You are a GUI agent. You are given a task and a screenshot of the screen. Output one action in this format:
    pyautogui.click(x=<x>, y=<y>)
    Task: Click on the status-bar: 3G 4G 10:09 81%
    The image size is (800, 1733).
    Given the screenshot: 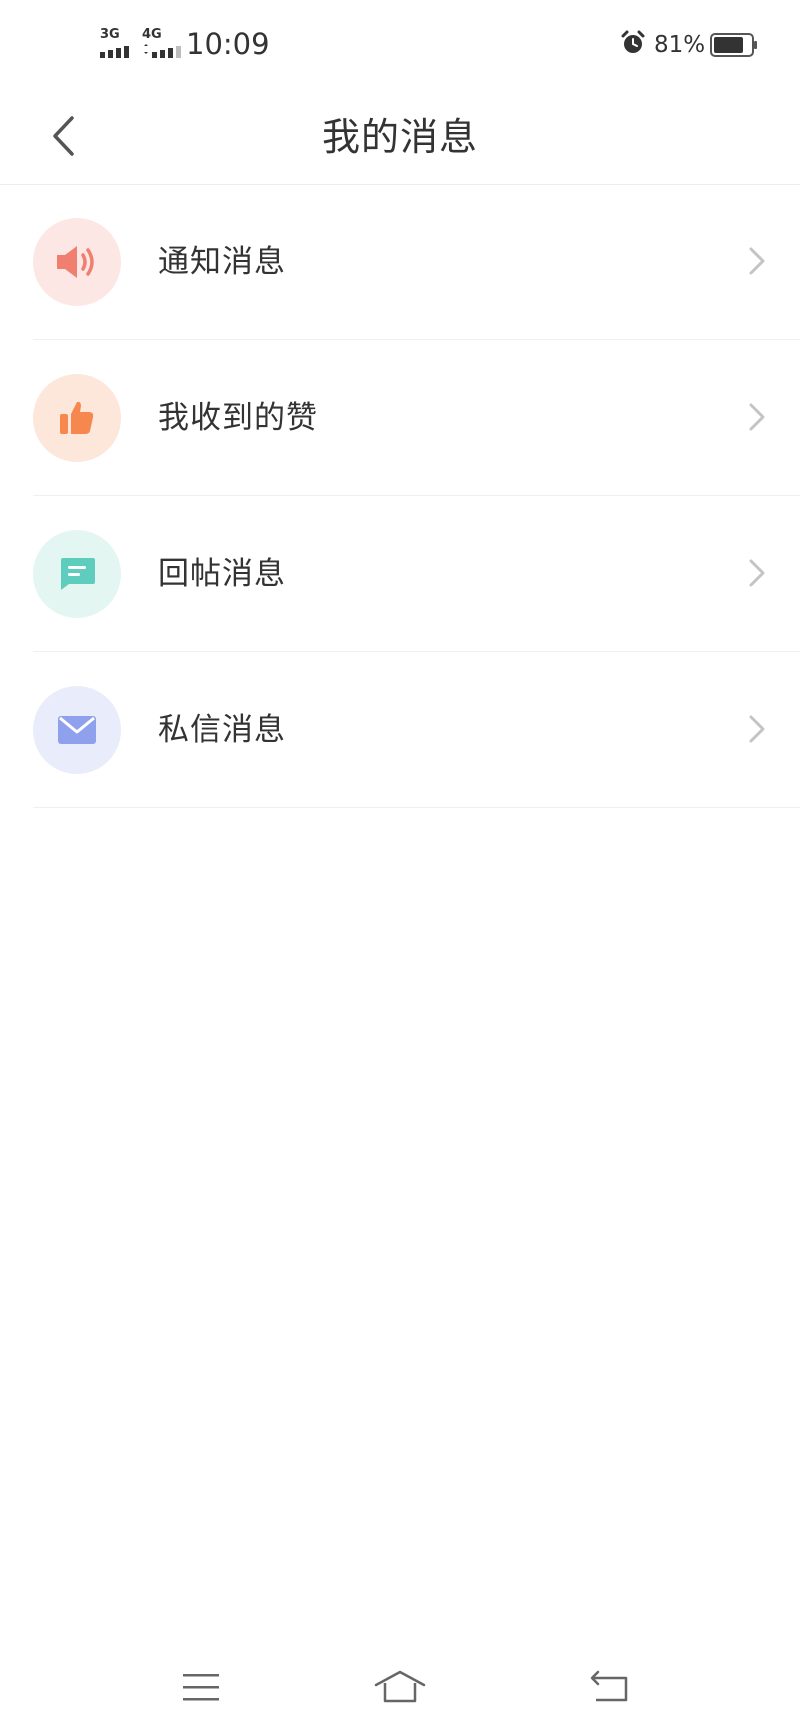 What is the action you would take?
    pyautogui.click(x=400, y=45)
    